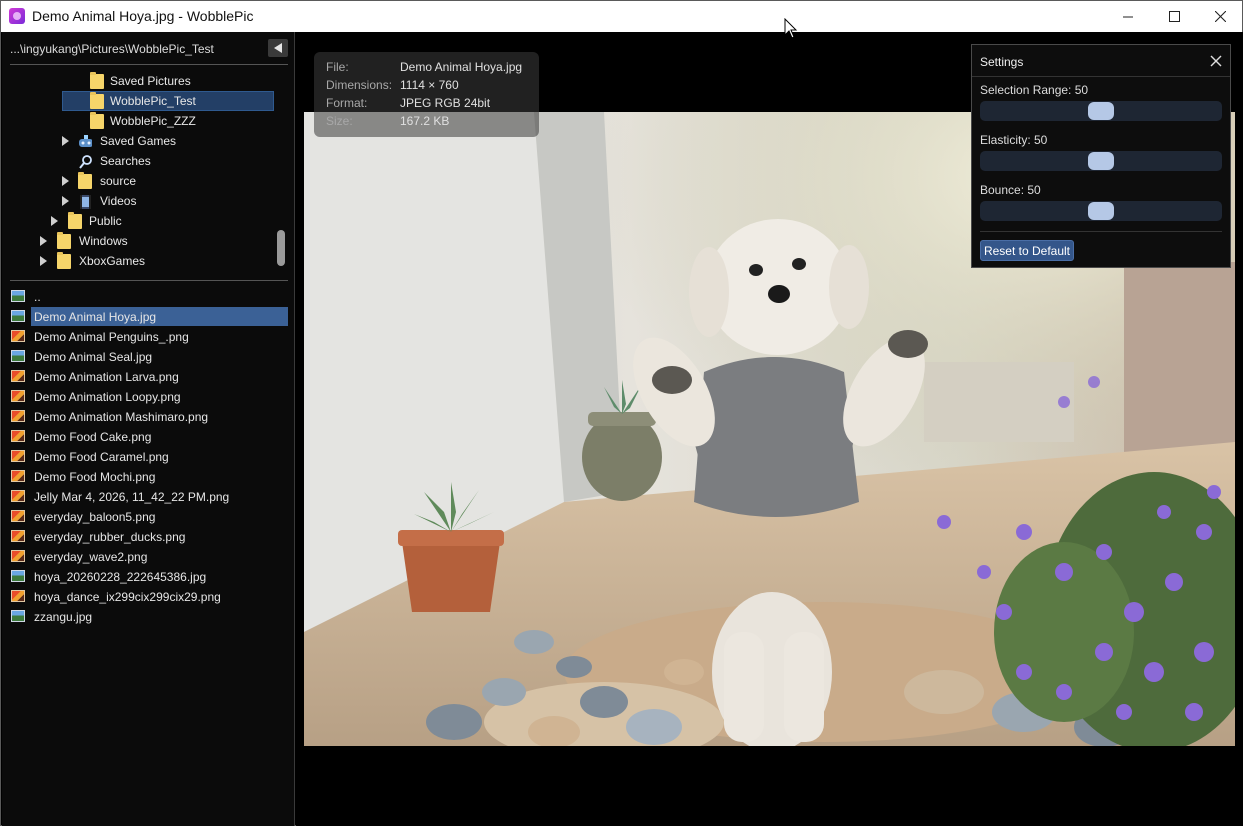 The image size is (1243, 826). I want to click on settings-close-icon, so click(1216, 61).